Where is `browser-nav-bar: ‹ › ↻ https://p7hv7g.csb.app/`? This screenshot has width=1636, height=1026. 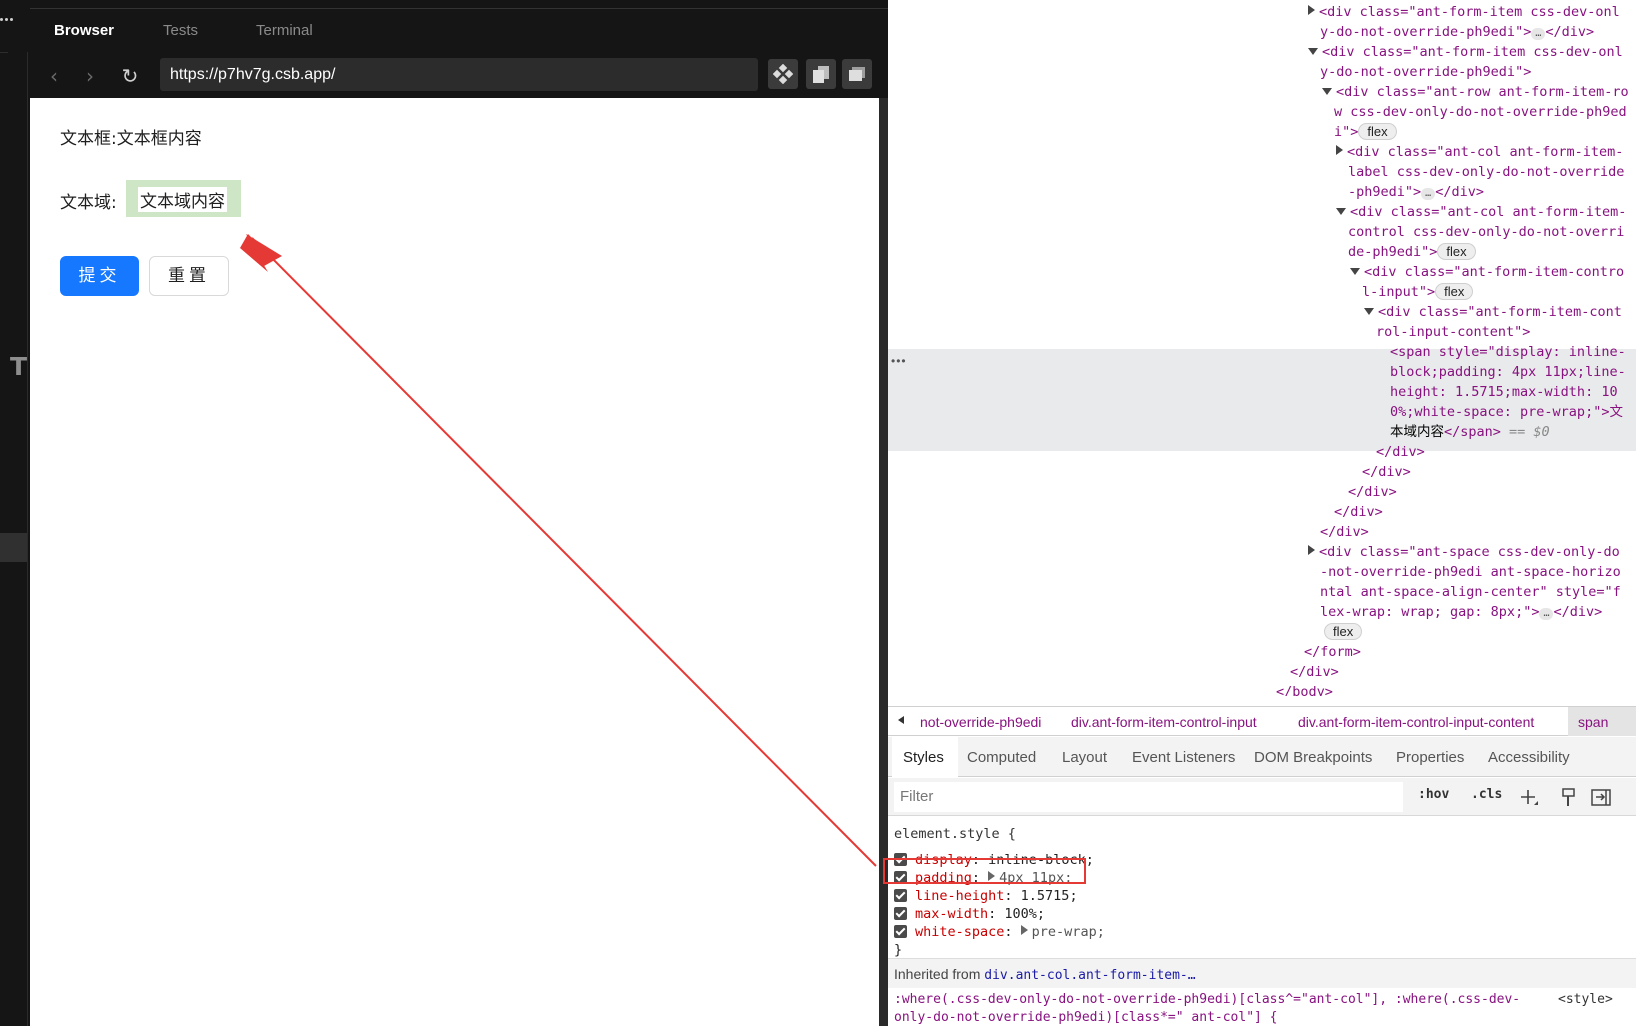 browser-nav-bar: ‹ › ↻ https://p7hv7g.csb.app/ is located at coordinates (459, 78).